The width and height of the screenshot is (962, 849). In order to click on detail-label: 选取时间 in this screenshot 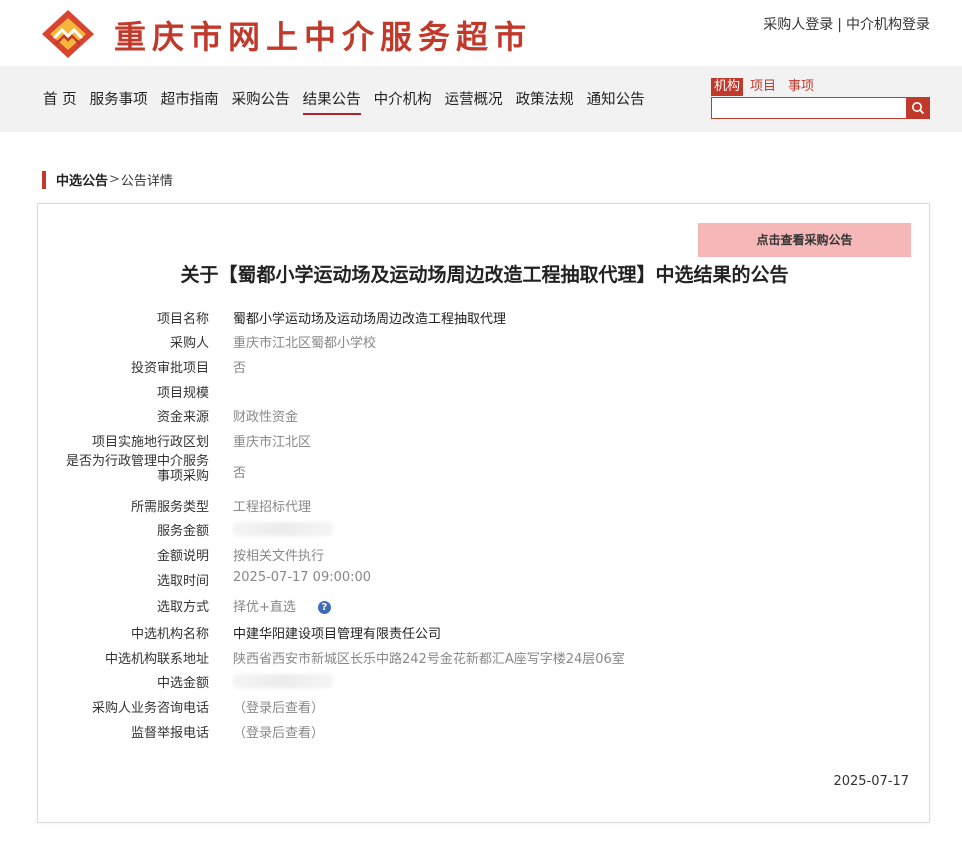, I will do `click(182, 581)`.